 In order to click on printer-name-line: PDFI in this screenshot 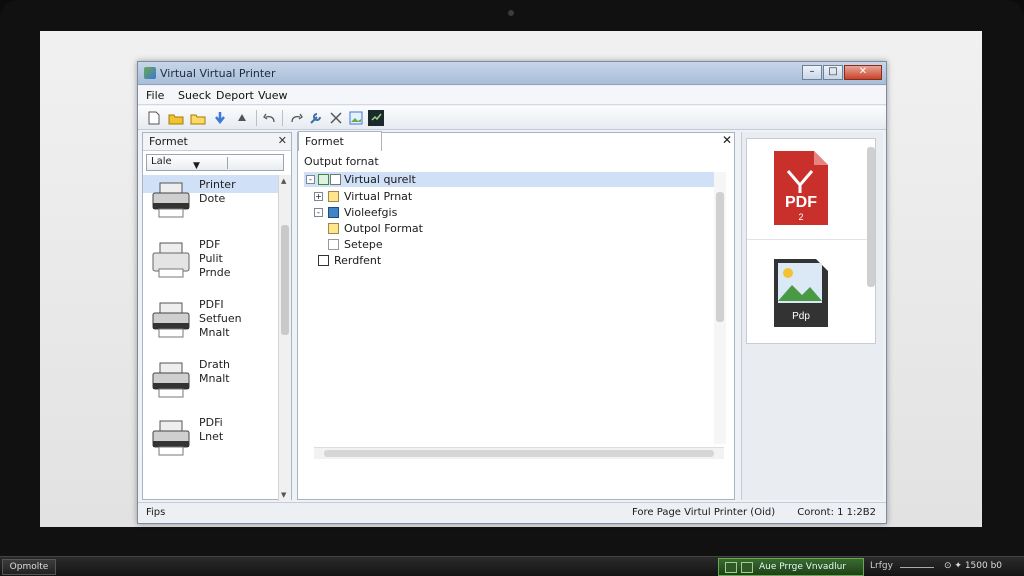, I will do `click(211, 304)`.